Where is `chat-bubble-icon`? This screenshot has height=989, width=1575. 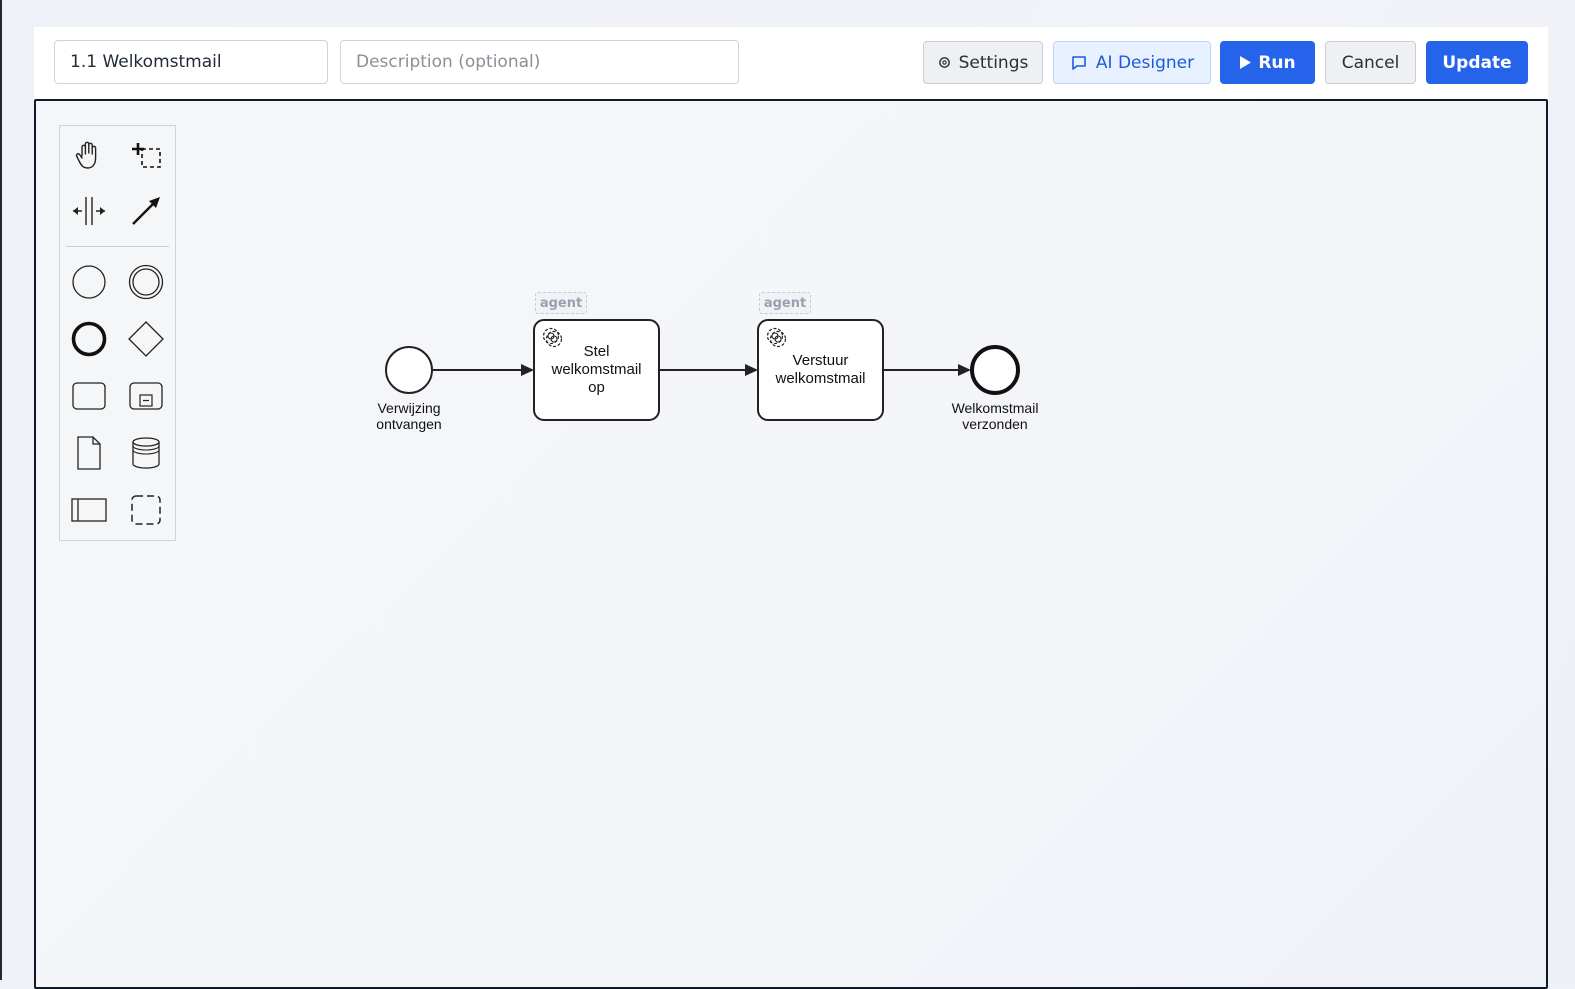 chat-bubble-icon is located at coordinates (1079, 63).